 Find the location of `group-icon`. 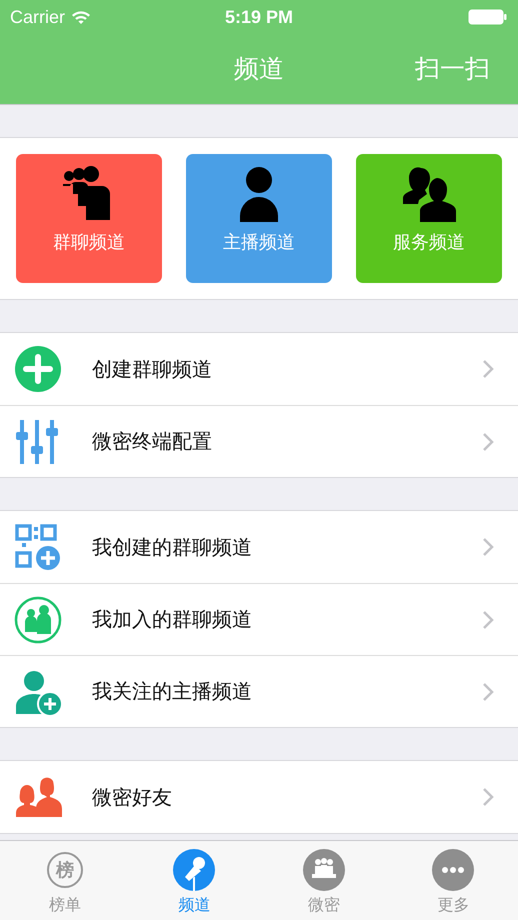

group-icon is located at coordinates (86, 193).